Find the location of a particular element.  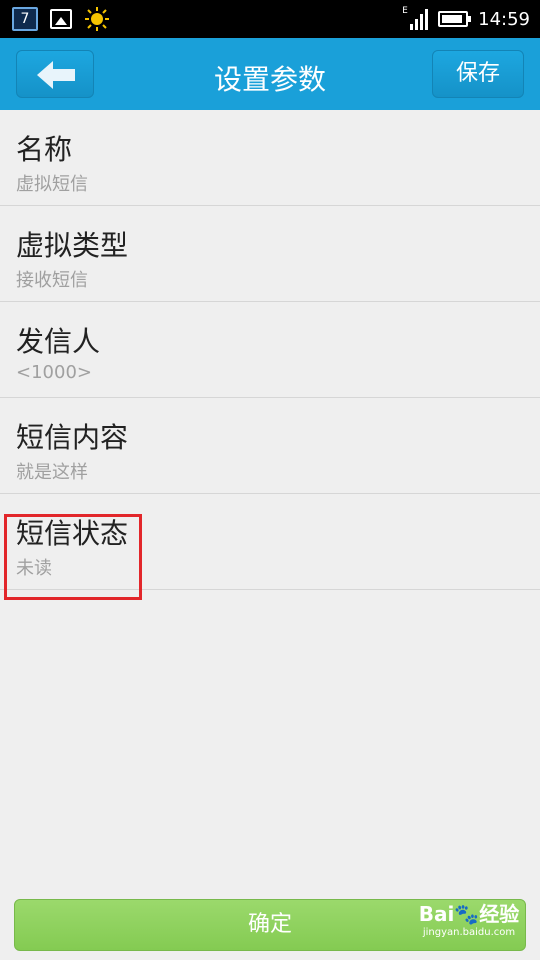

clock: 14:59 is located at coordinates (504, 19).